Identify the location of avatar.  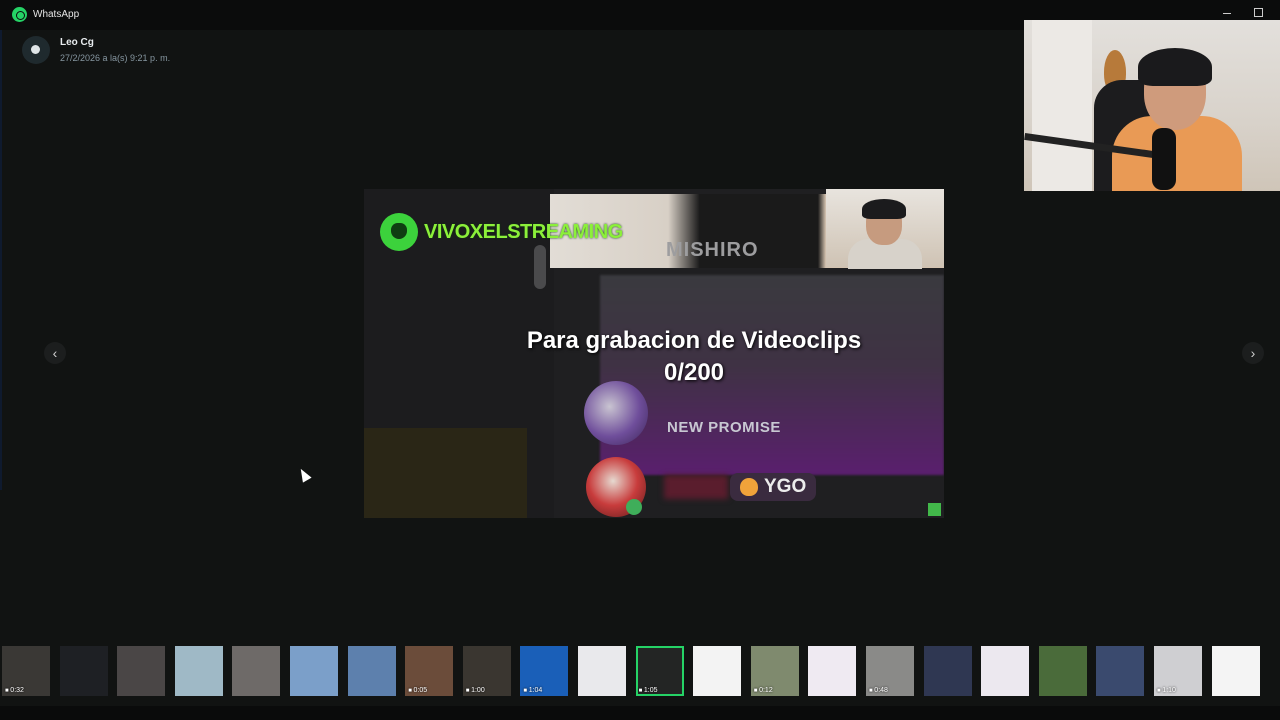
(36, 50).